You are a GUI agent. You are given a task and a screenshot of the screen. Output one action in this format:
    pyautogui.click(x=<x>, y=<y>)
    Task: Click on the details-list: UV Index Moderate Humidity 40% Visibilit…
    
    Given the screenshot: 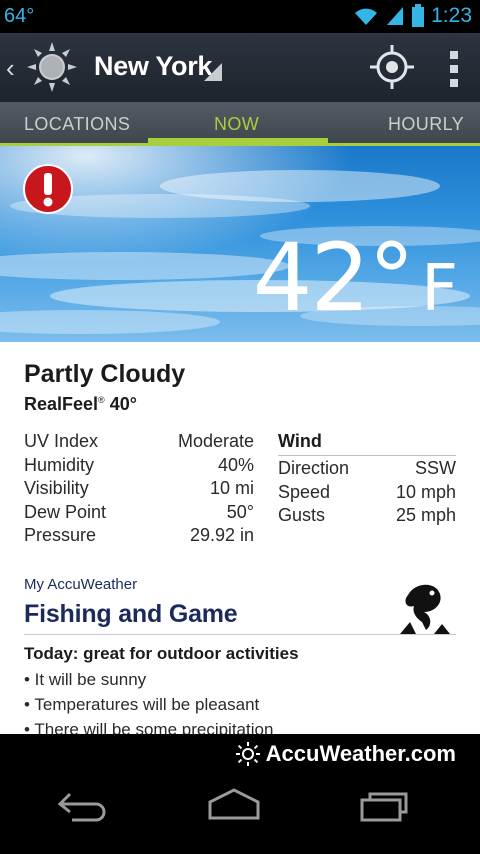 What is the action you would take?
    pyautogui.click(x=139, y=489)
    